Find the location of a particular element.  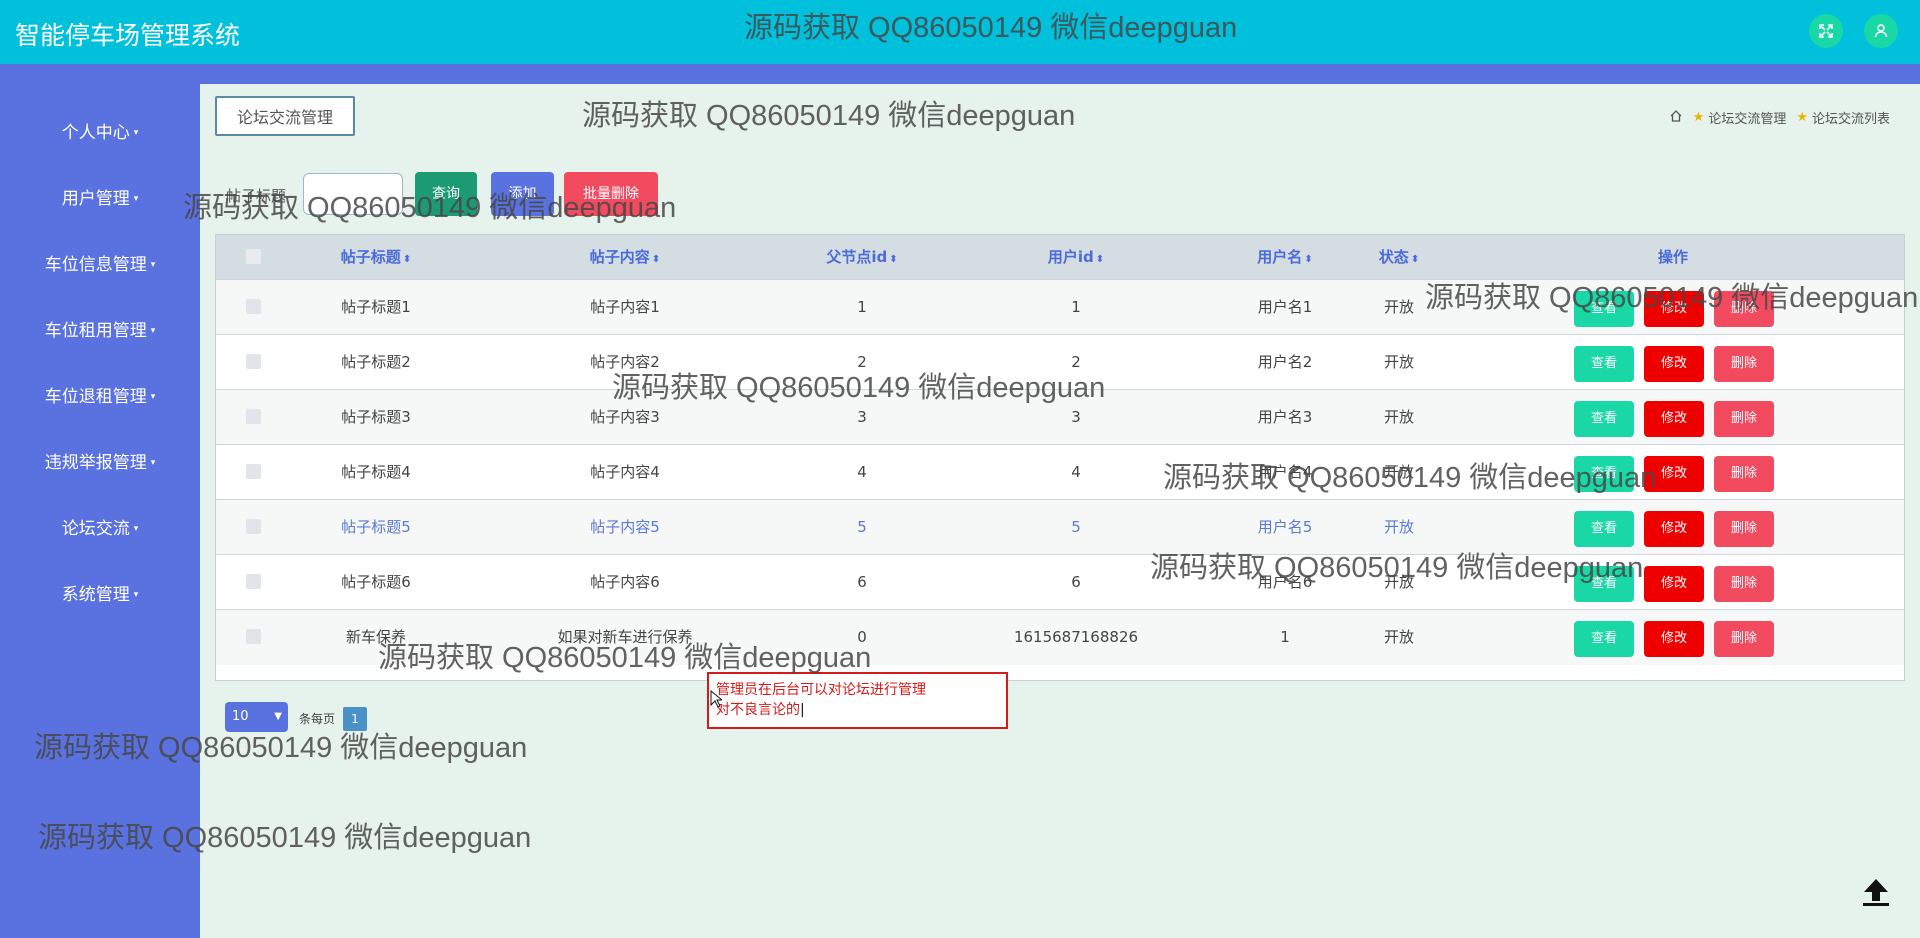

search-input is located at coordinates (353, 194).